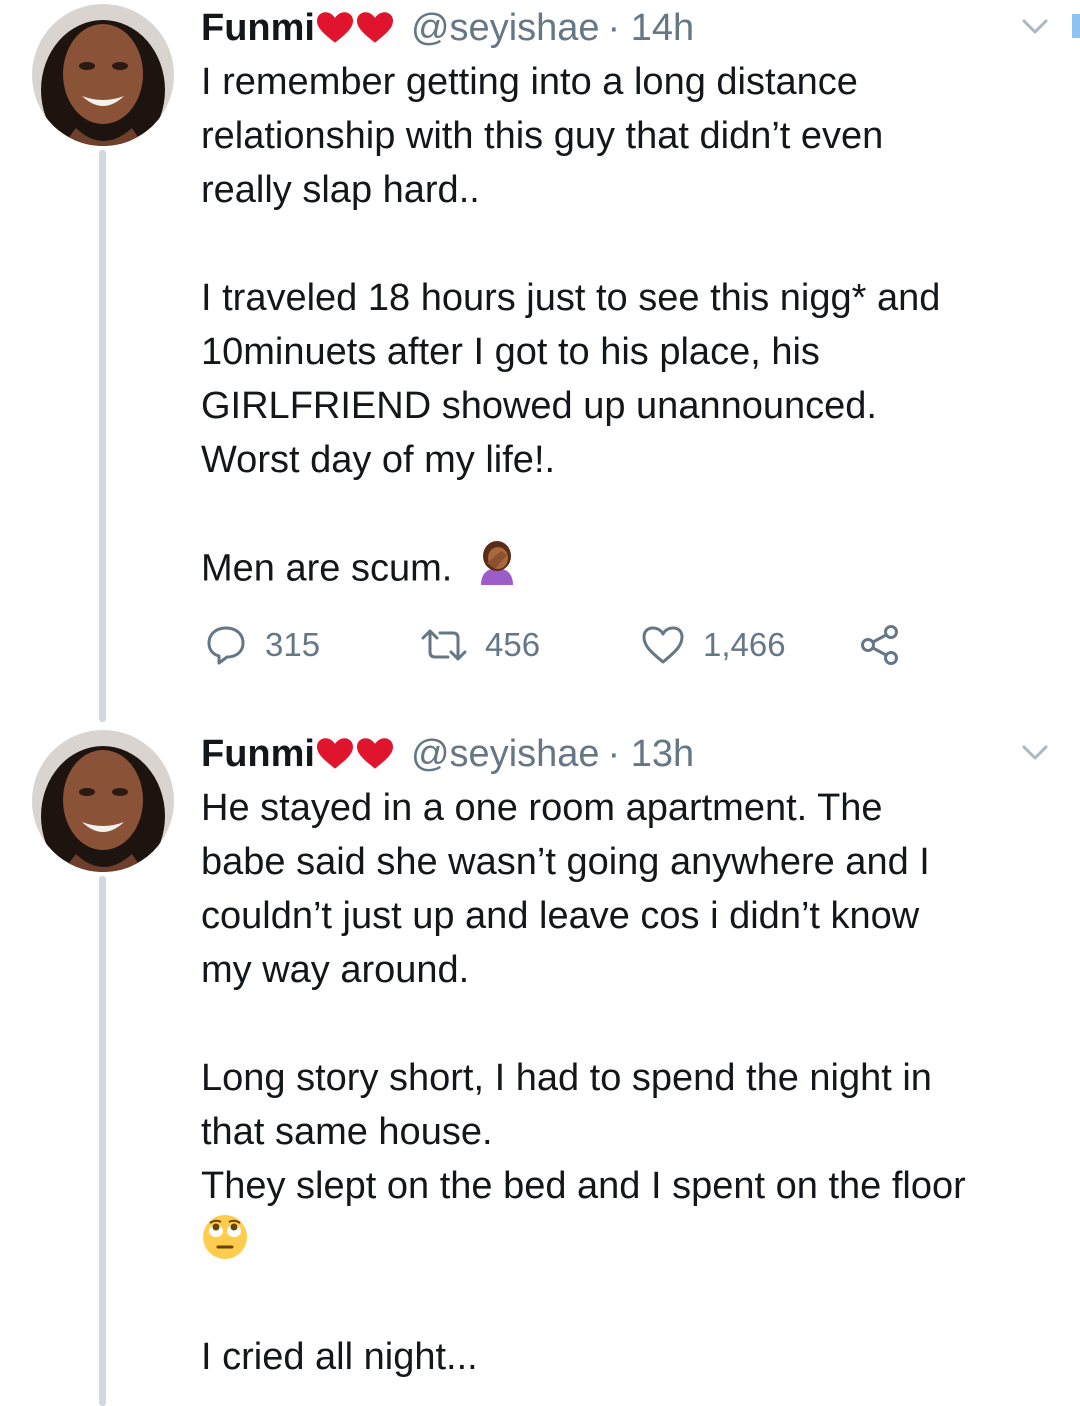  What do you see at coordinates (542, 808) in the screenshot?
I see `text-line: He stayed in a one room apartment. The` at bounding box center [542, 808].